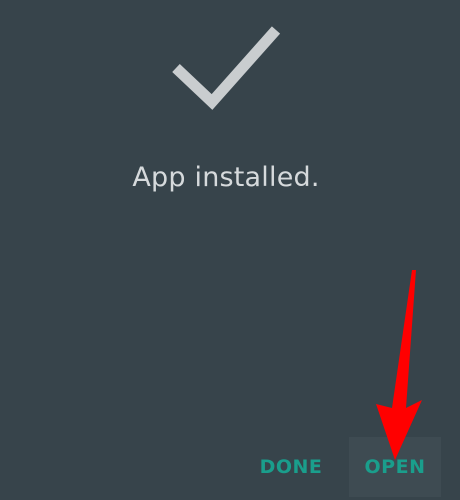 The height and width of the screenshot is (500, 460). Describe the element at coordinates (226, 68) in the screenshot. I see `checkmark-icon` at that location.